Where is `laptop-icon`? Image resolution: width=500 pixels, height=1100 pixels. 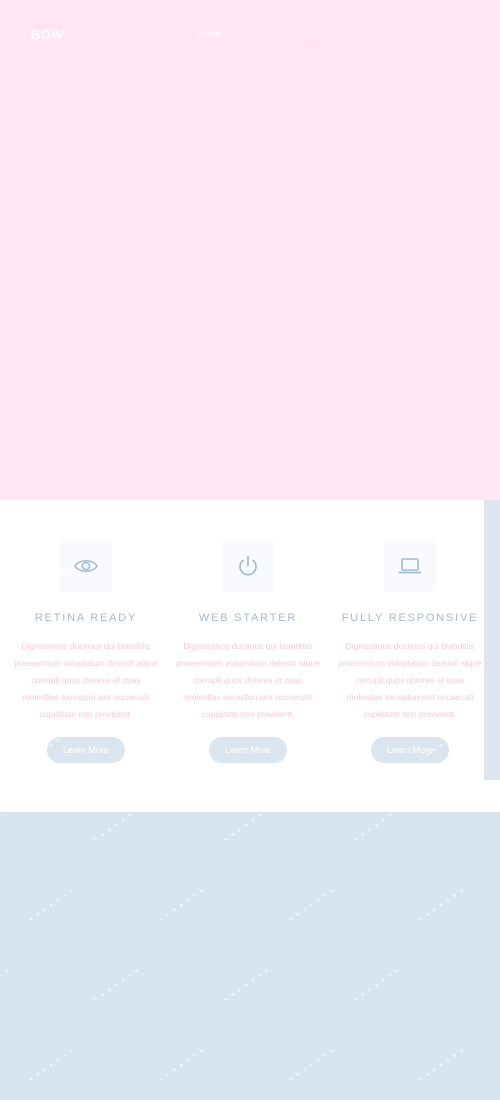 laptop-icon is located at coordinates (410, 566).